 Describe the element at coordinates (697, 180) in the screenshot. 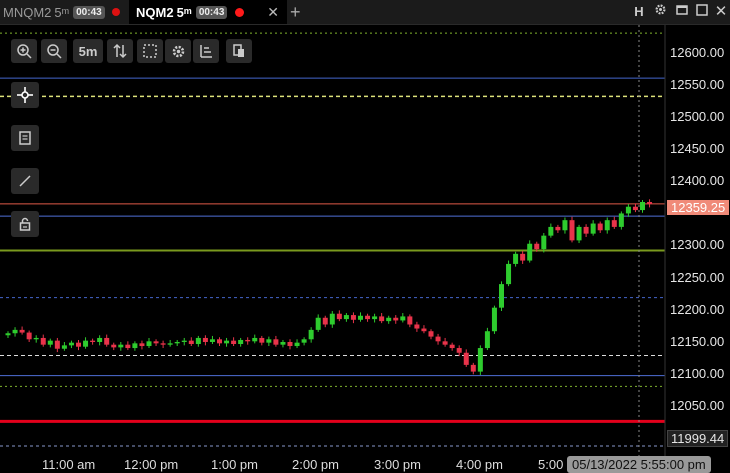

I see `price-tick-label: 12400.00` at that location.